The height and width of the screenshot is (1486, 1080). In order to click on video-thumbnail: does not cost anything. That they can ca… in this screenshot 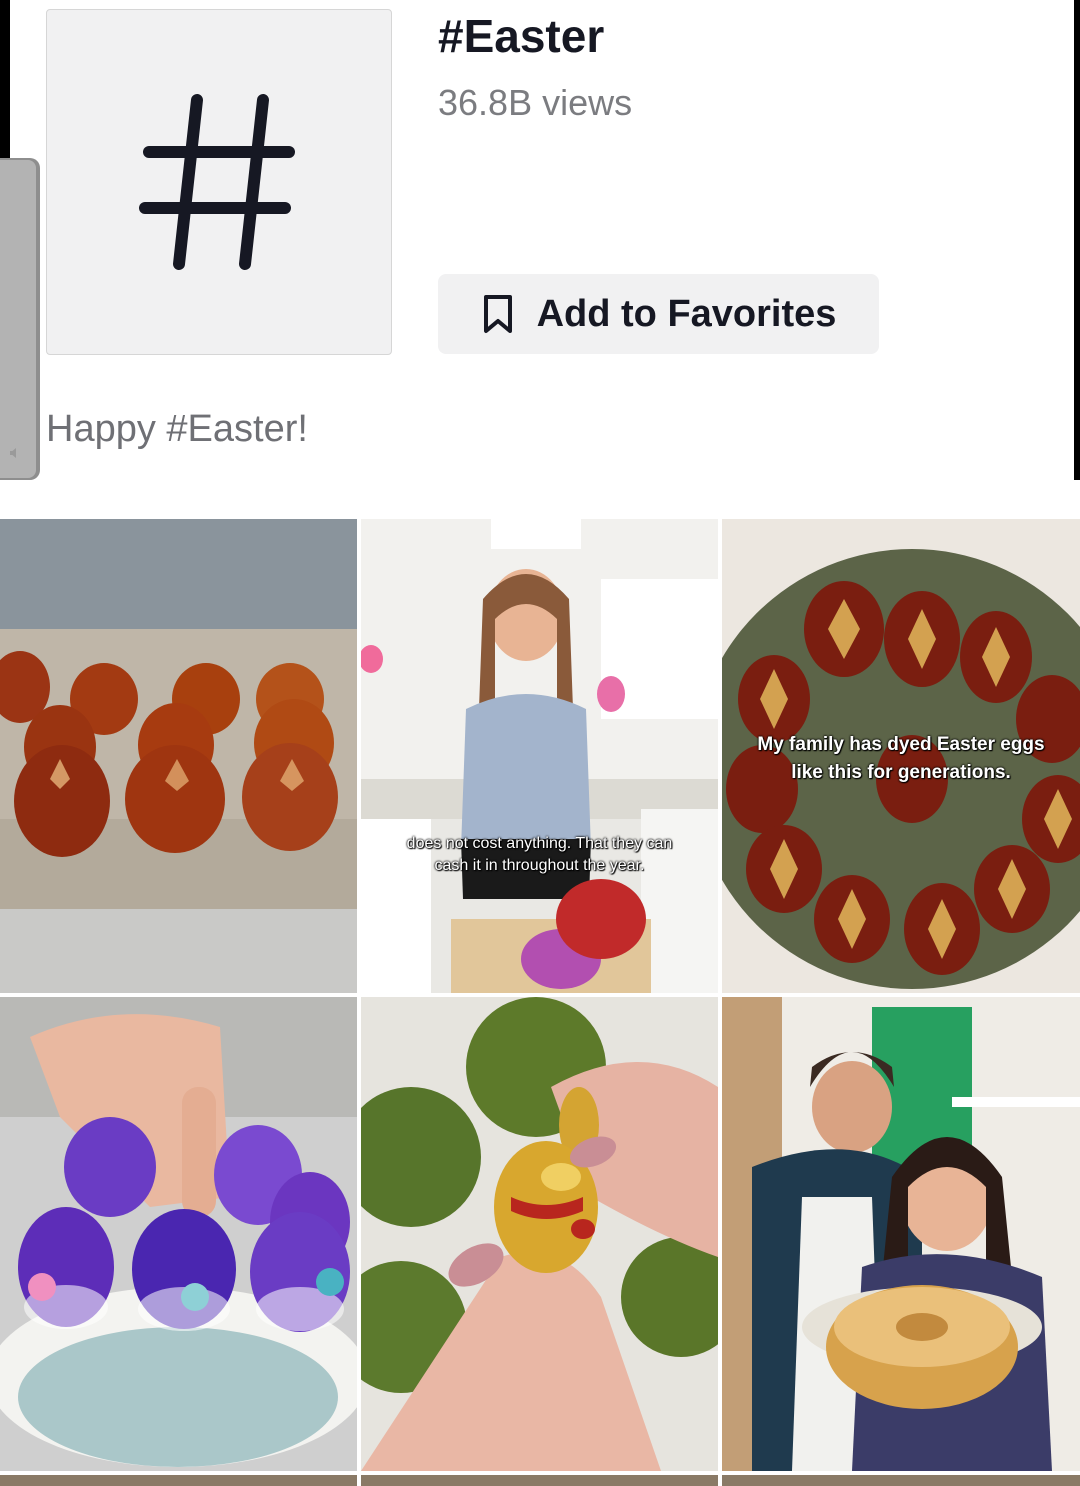, I will do `click(539, 756)`.